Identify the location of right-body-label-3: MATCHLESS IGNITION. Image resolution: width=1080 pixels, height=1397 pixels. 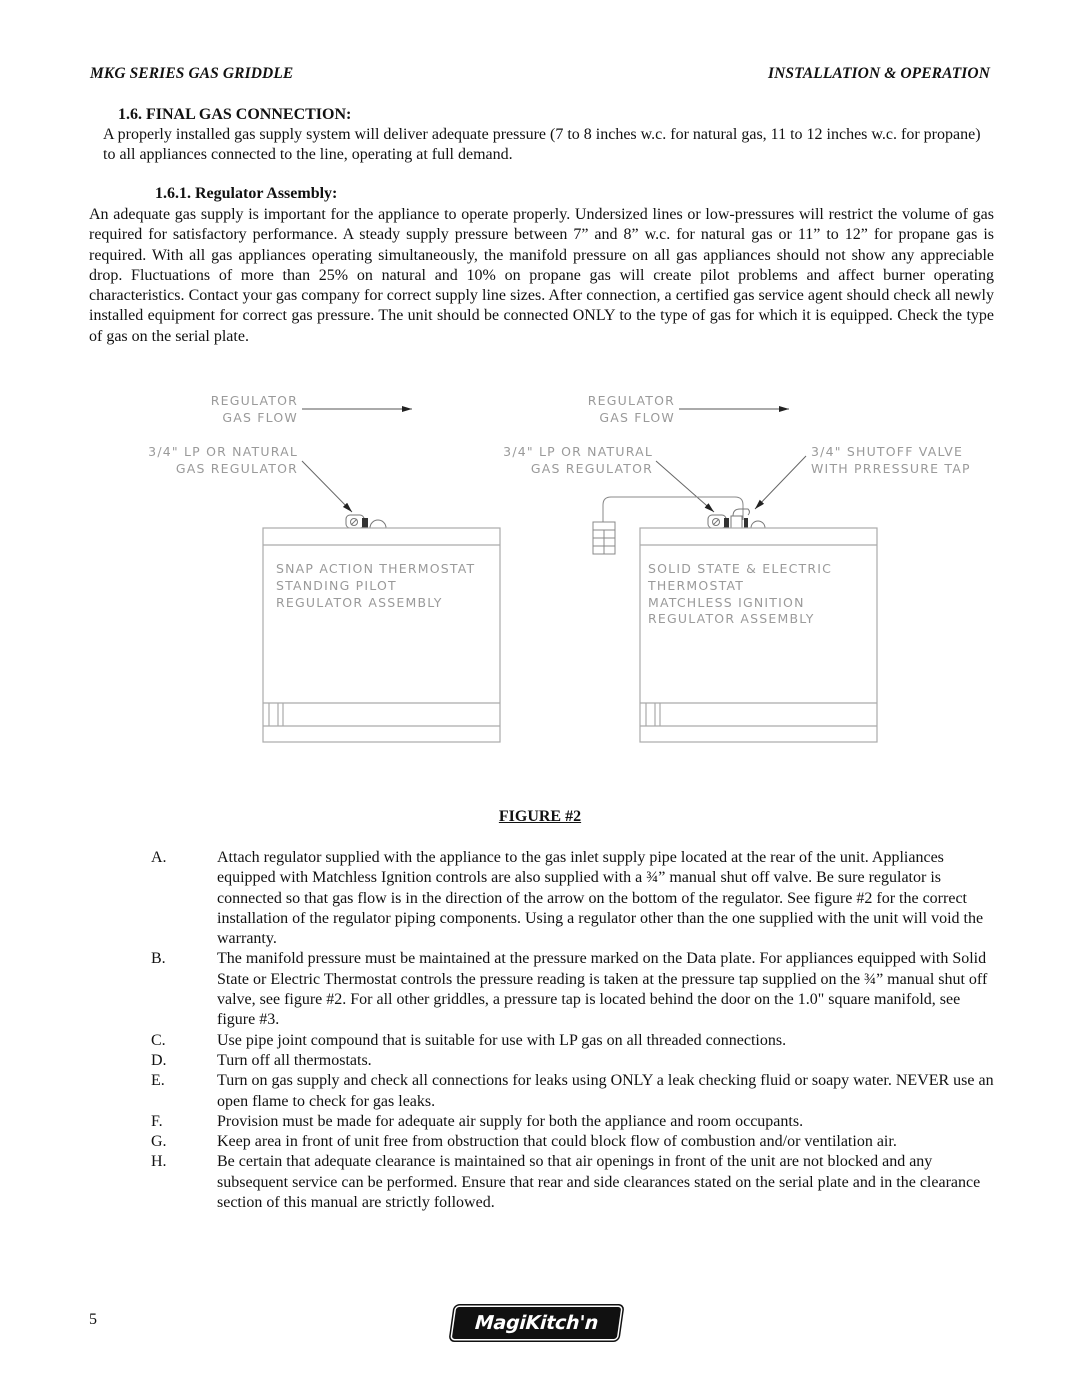
(726, 602).